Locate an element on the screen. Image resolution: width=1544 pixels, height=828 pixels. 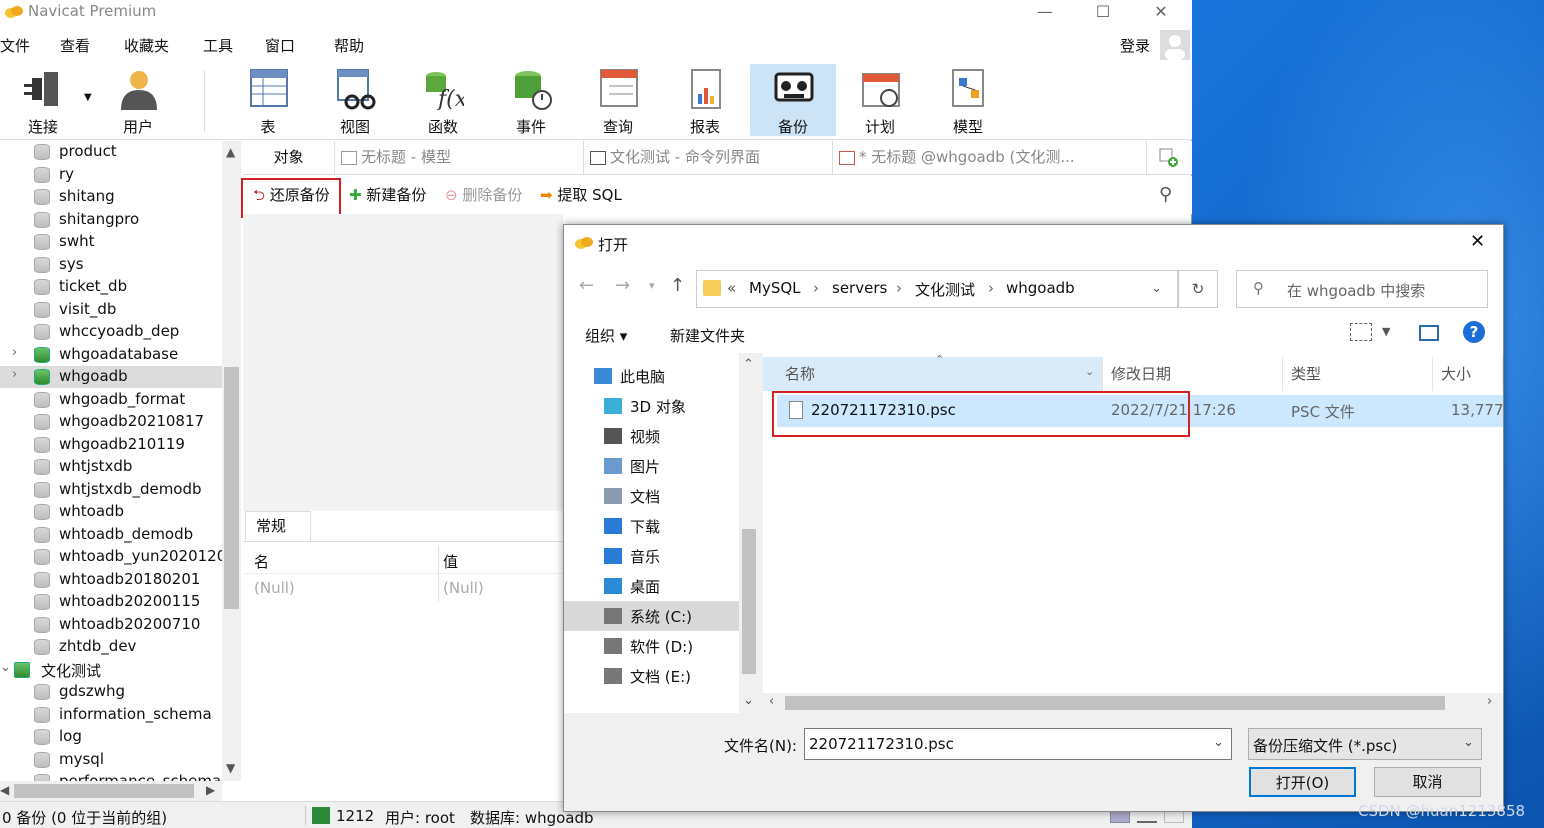
filetype-select: 备份压缩文件 (*.psc) ⌄ is located at coordinates (1365, 744).